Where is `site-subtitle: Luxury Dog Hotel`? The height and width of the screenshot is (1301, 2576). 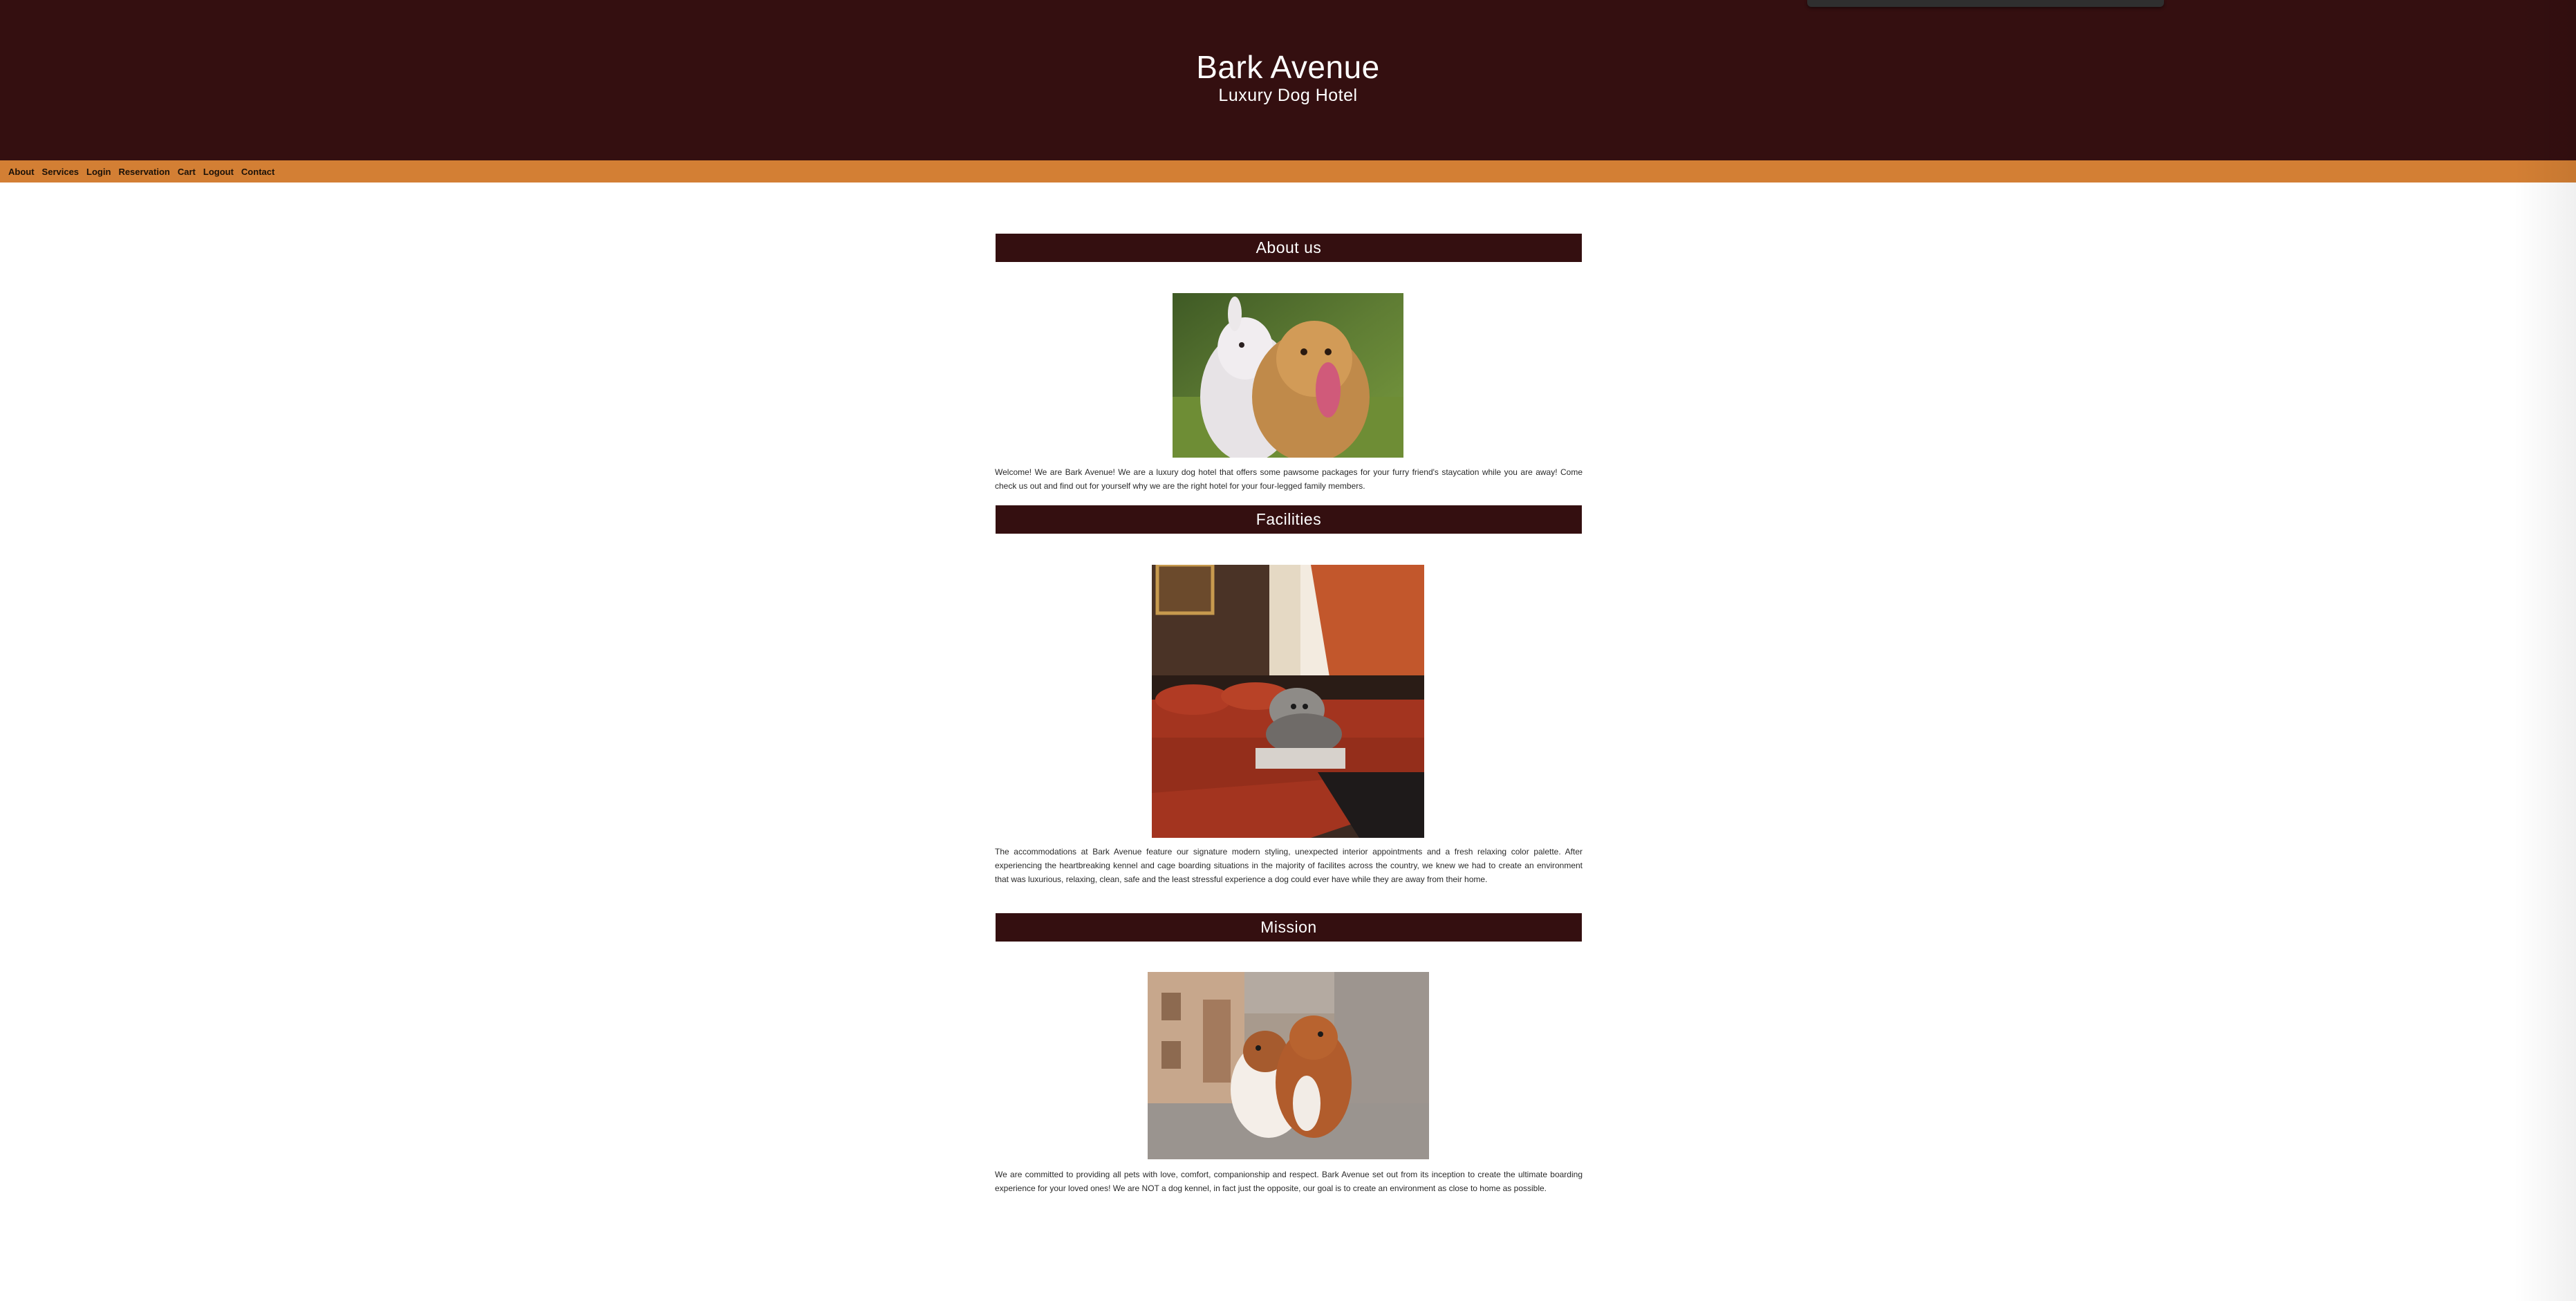
site-subtitle: Luxury Dog Hotel is located at coordinates (1288, 96).